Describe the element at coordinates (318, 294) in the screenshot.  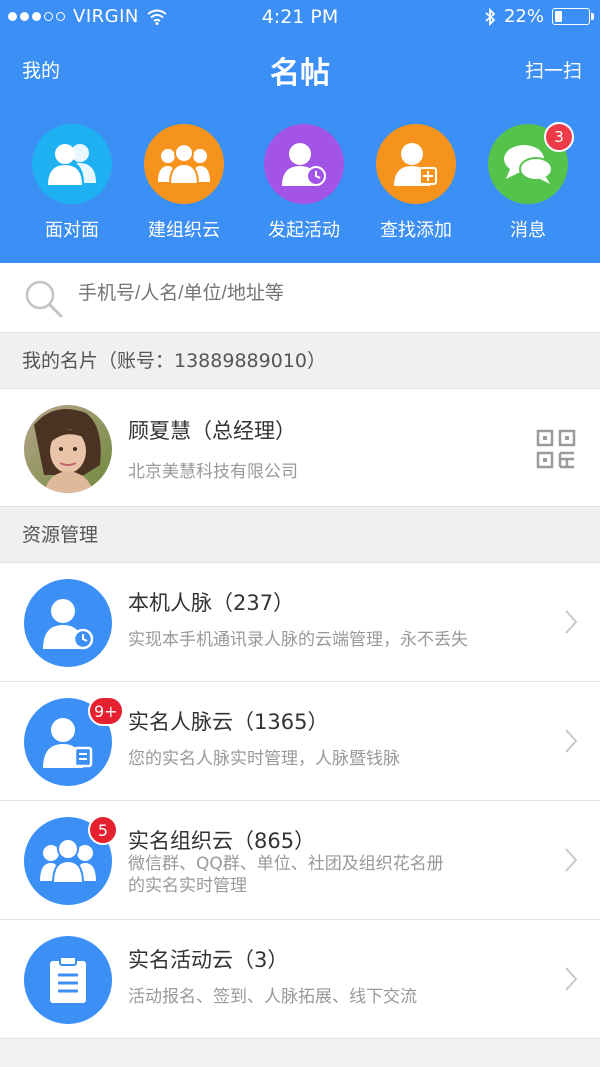
I see `search-input` at that location.